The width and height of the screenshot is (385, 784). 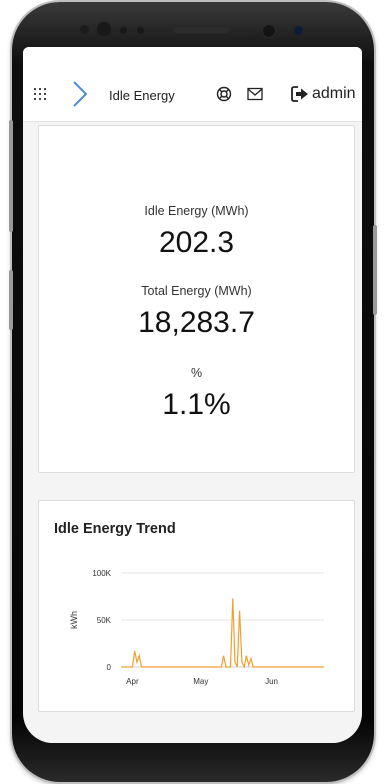 What do you see at coordinates (196, 373) in the screenshot?
I see `percent-label: %` at bounding box center [196, 373].